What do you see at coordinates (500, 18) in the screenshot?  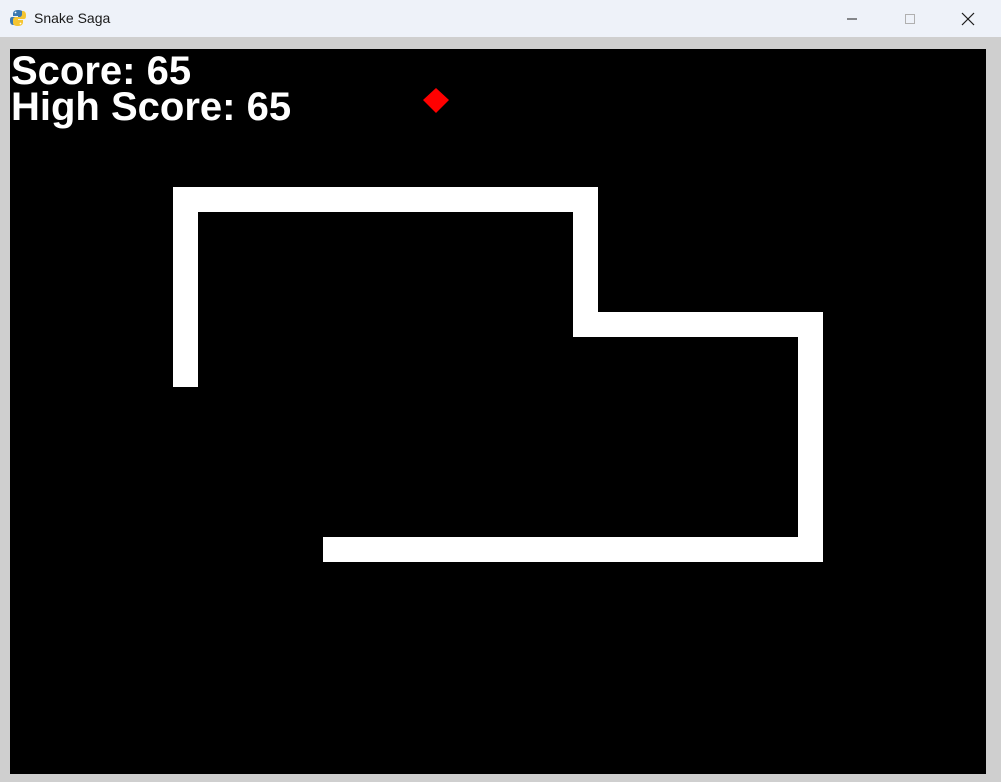 I see `title-bar: Snake Saga` at bounding box center [500, 18].